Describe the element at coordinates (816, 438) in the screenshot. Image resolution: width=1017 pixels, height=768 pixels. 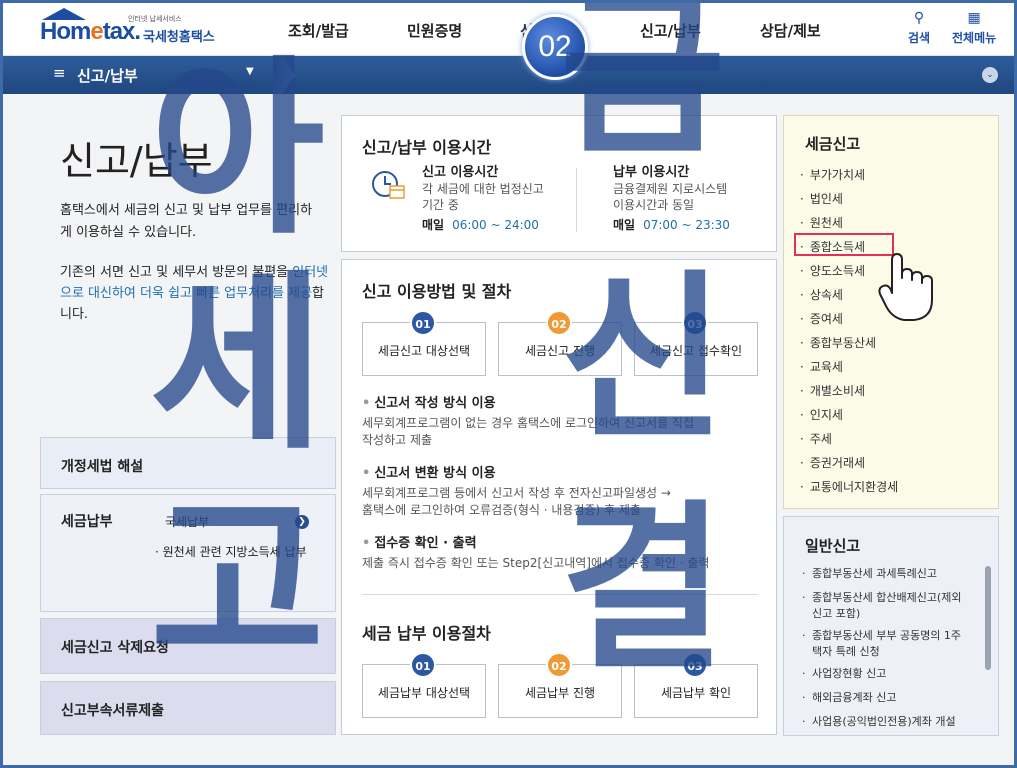
I see `tax-item-liquor: 주세` at that location.